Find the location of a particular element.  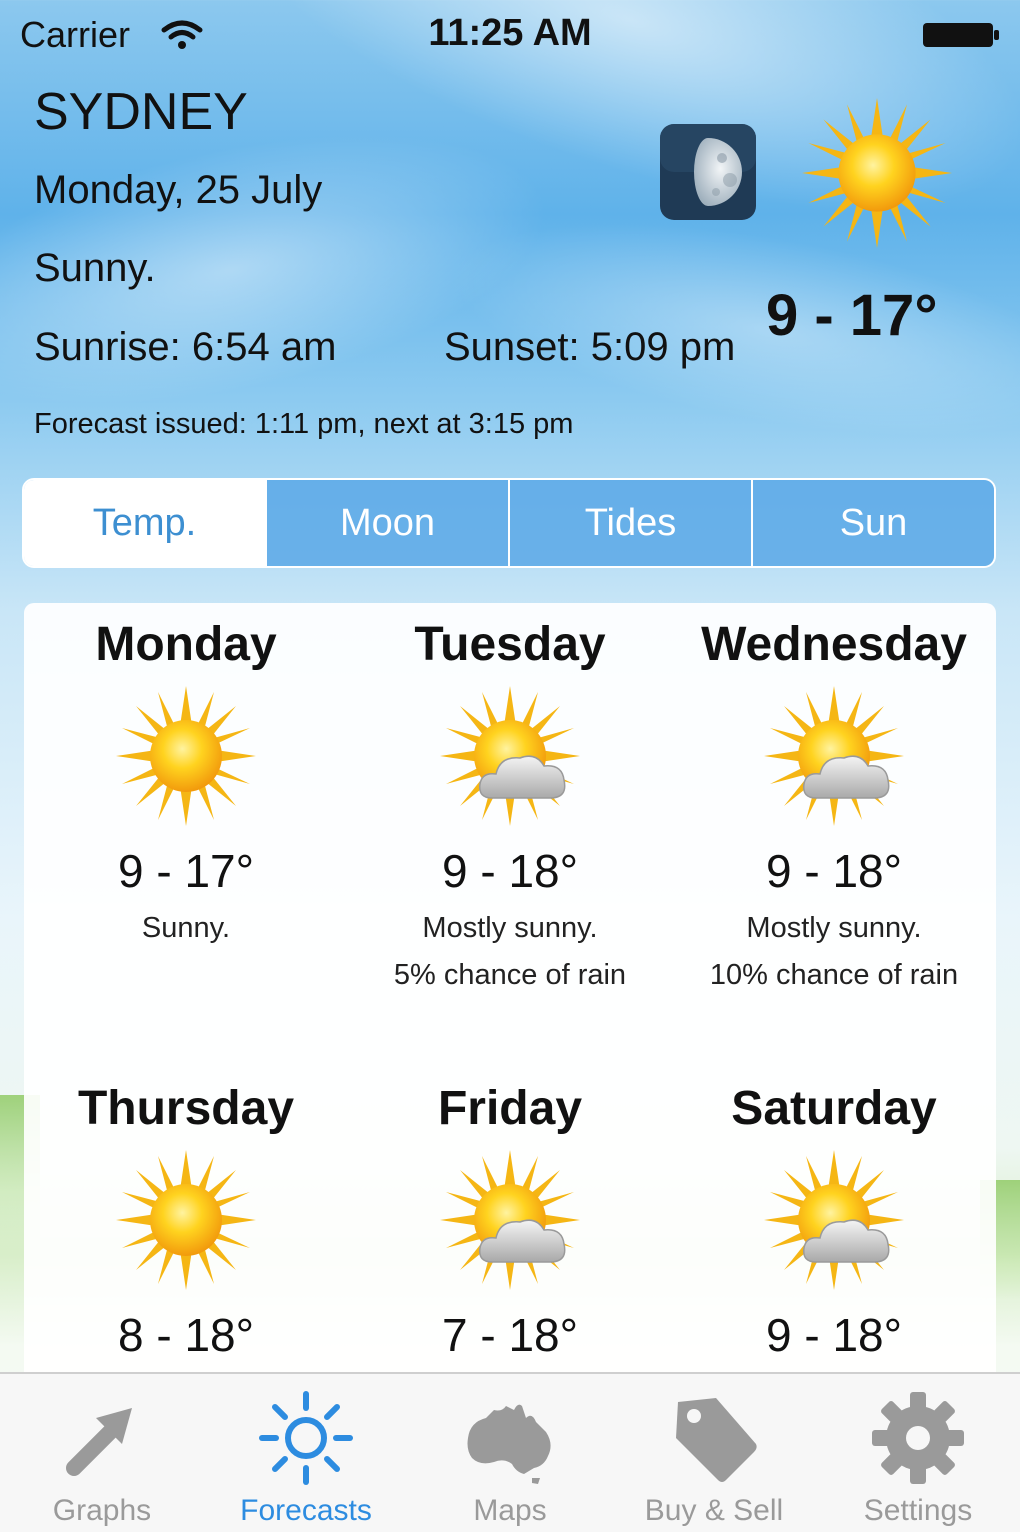

tab-maps: Maps is located at coordinates (510, 1453).